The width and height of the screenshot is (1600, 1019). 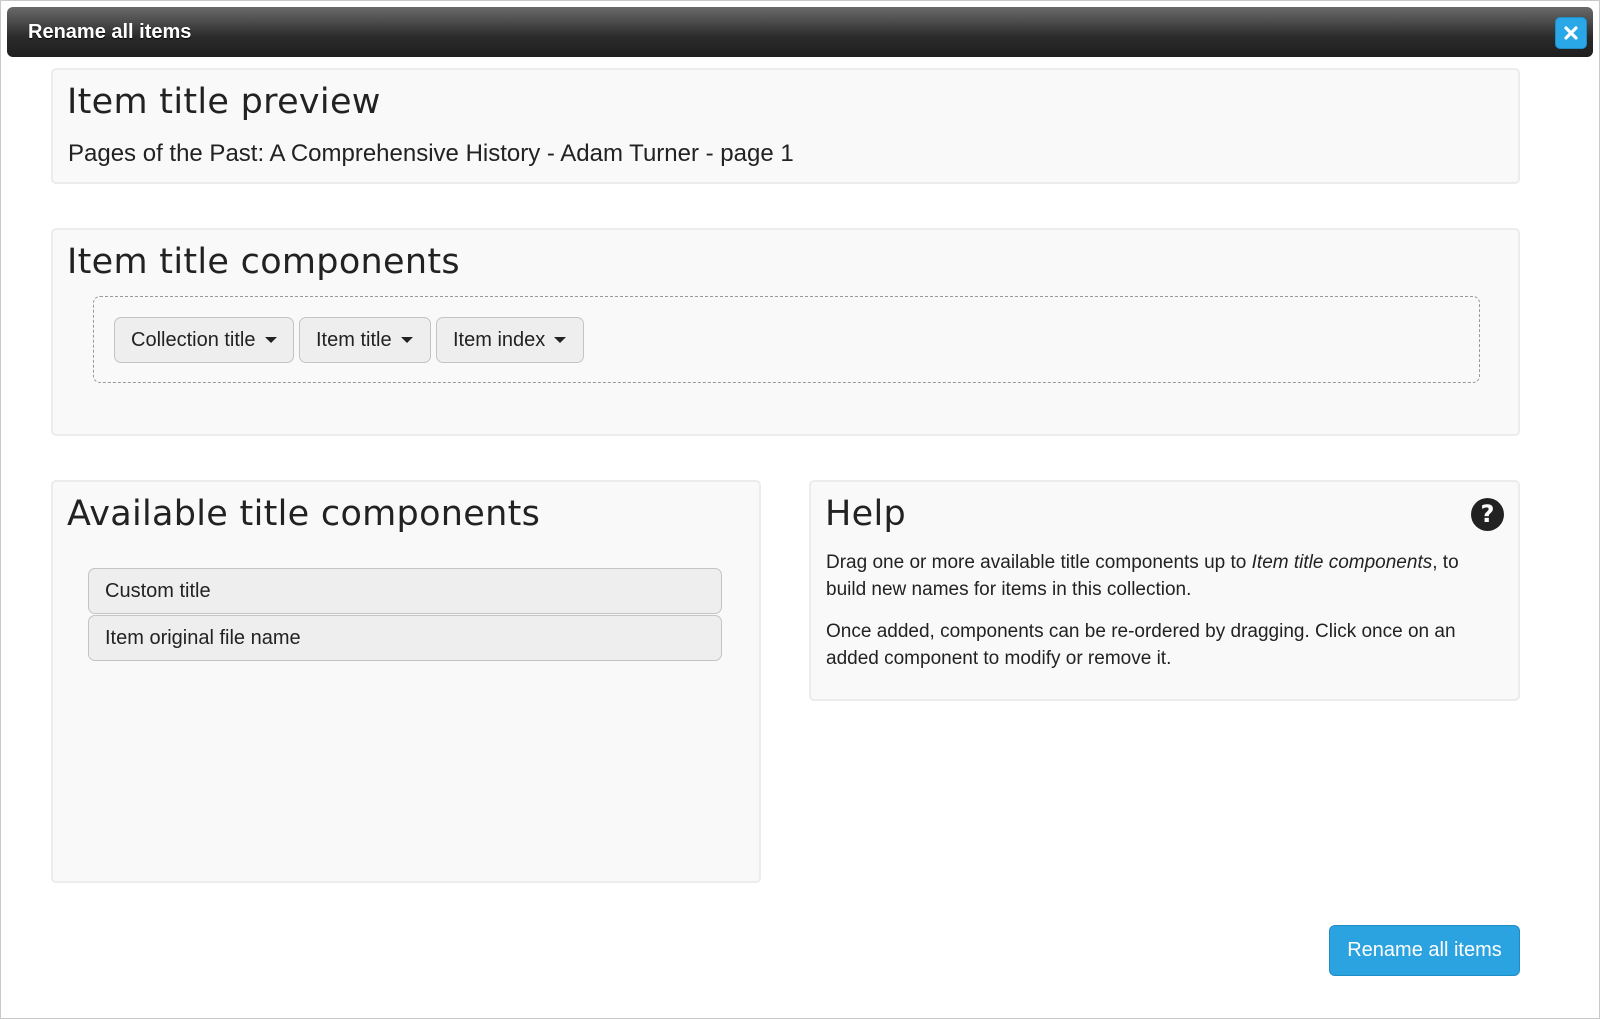 I want to click on close-icon, so click(x=1571, y=33).